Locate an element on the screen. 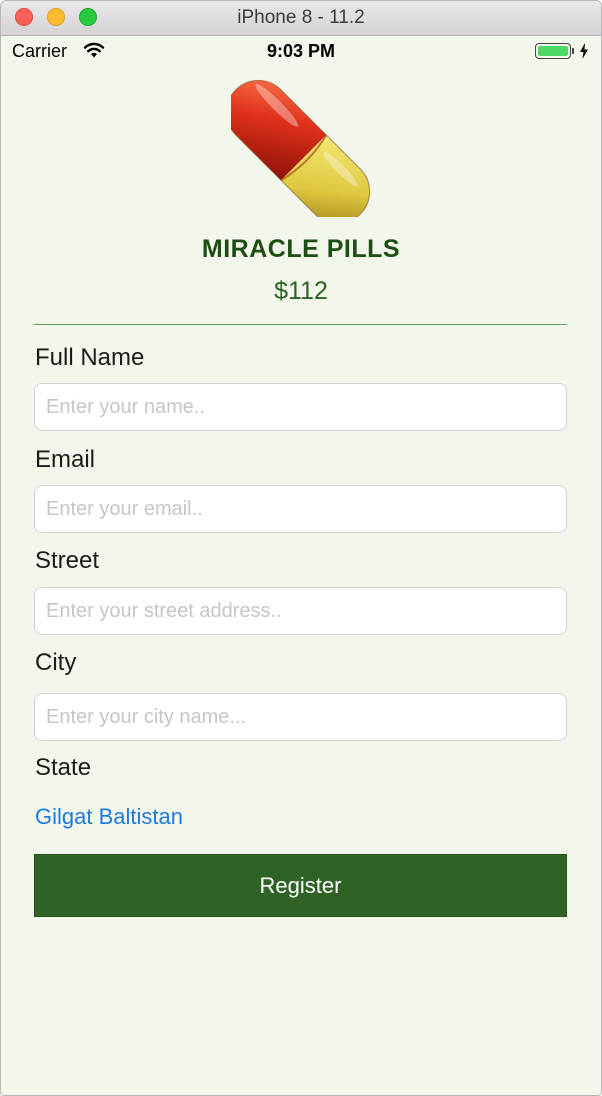 This screenshot has width=602, height=1096. state-picker: Gilgat Baltistan is located at coordinates (109, 817).